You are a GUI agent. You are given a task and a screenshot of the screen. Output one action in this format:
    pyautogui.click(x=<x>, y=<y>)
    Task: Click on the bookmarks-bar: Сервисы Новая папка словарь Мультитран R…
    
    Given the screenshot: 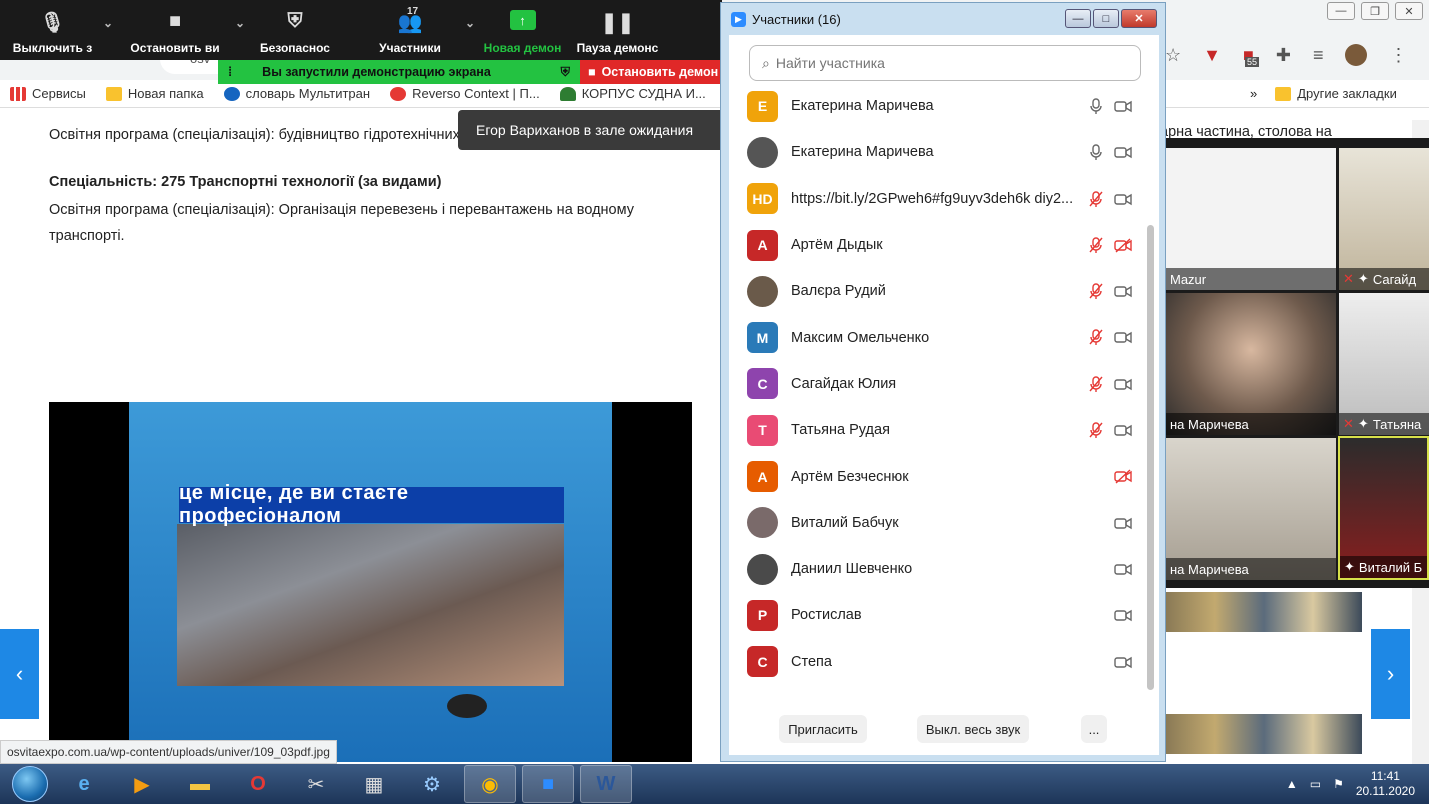 What is the action you would take?
    pyautogui.click(x=714, y=94)
    